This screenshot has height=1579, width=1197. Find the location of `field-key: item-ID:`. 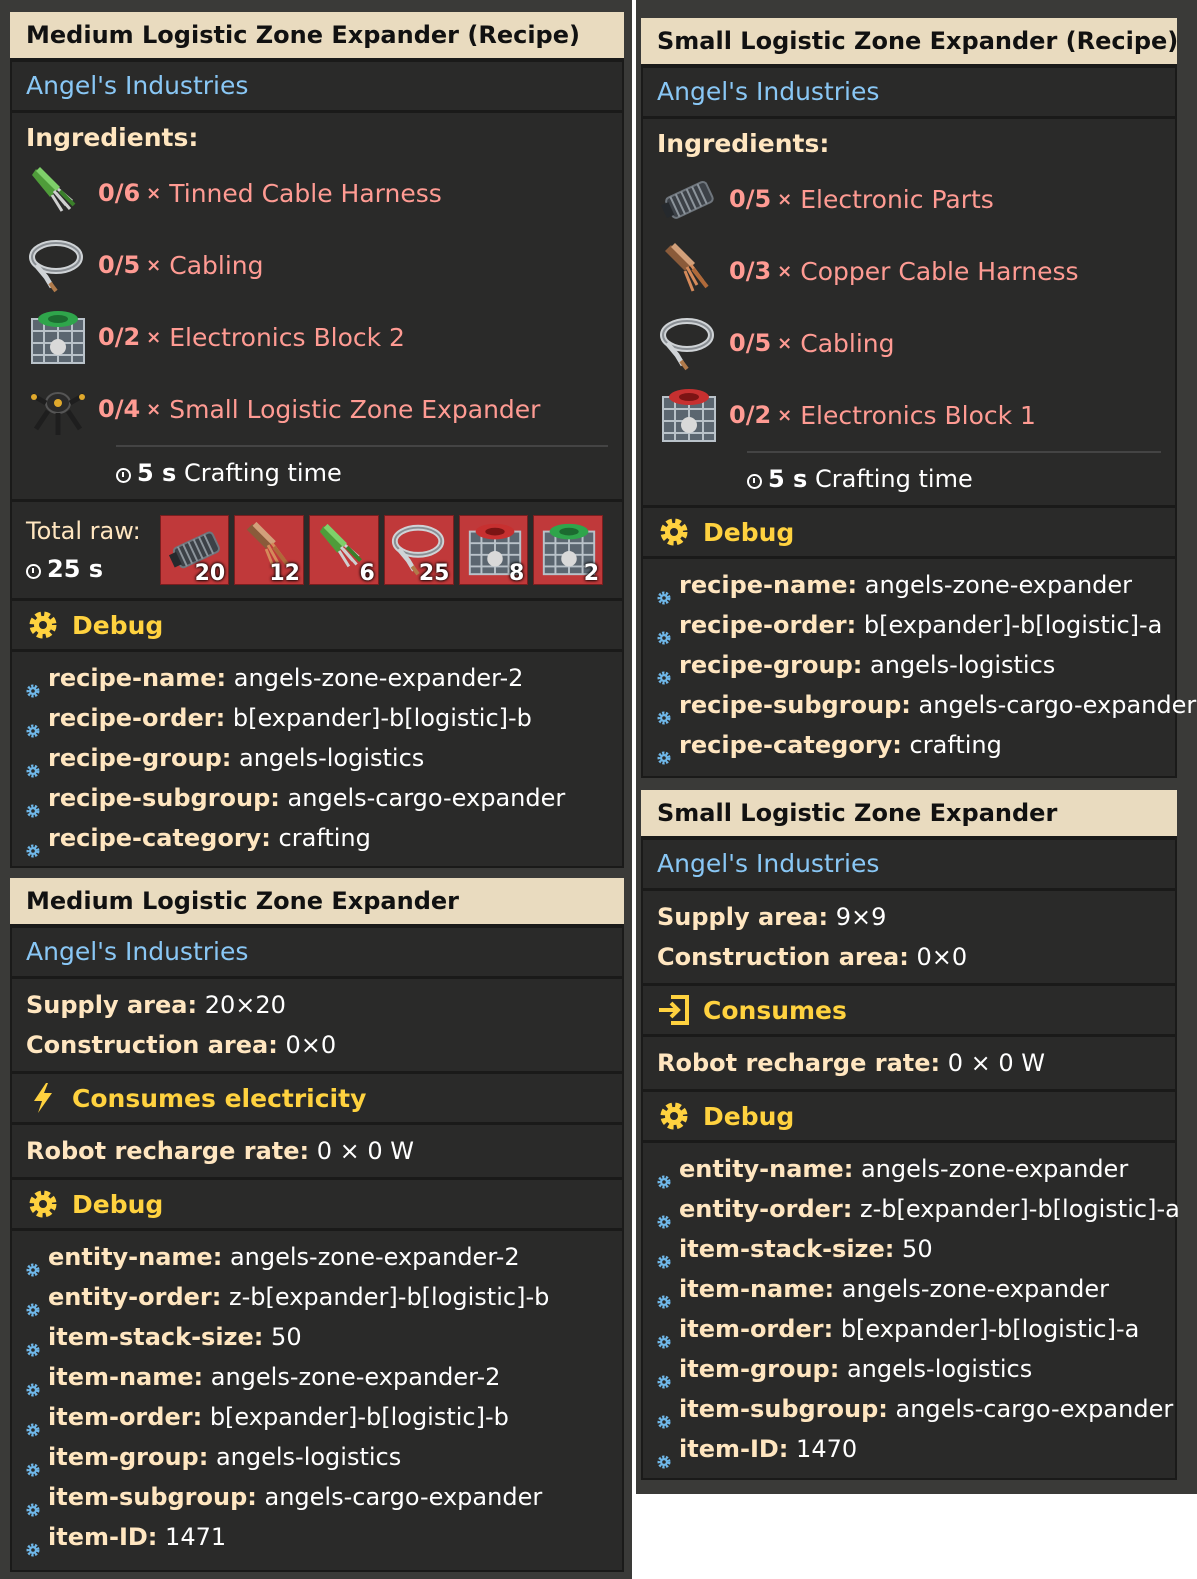

field-key: item-ID: is located at coordinates (734, 1449).